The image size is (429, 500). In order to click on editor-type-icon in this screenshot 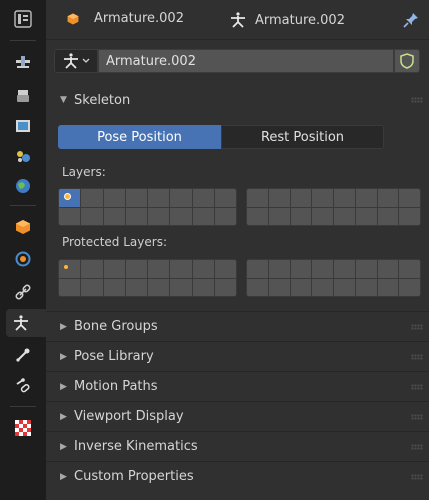, I will do `click(23, 19)`.